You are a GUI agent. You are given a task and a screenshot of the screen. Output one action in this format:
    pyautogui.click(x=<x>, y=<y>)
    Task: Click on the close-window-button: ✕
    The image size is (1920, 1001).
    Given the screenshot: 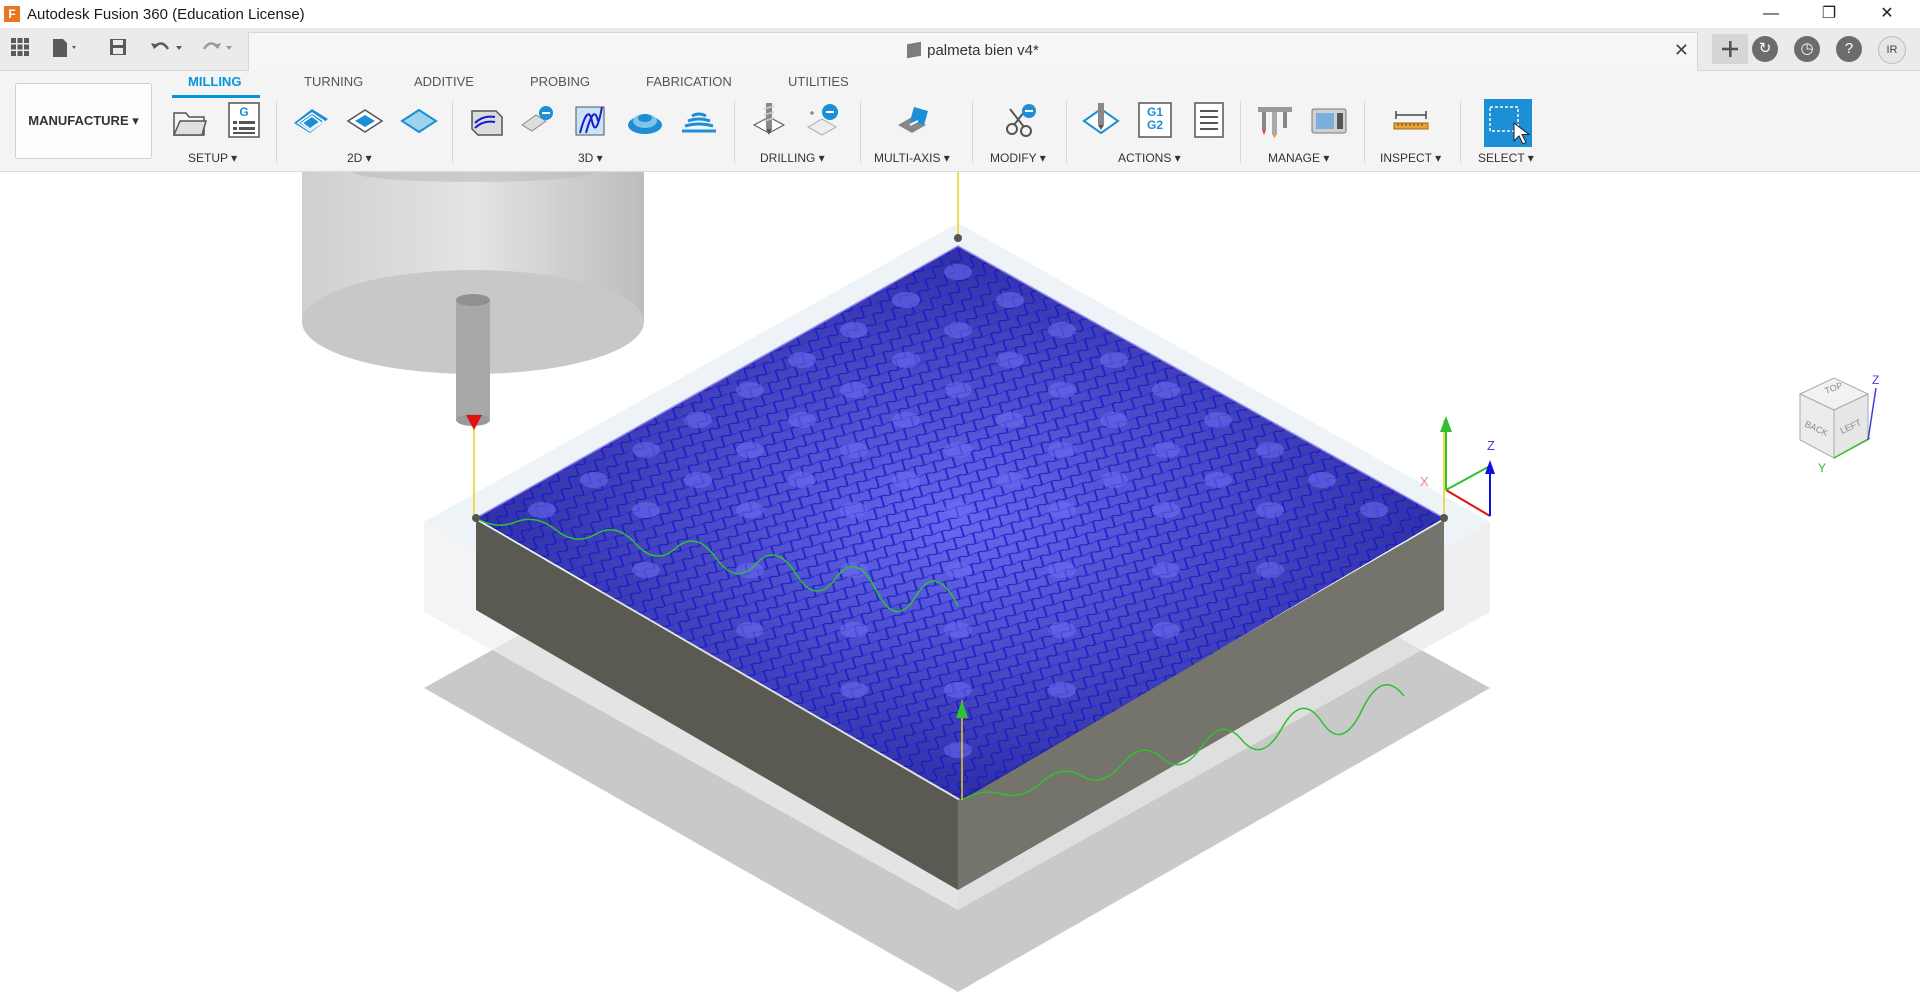 What is the action you would take?
    pyautogui.click(x=1887, y=14)
    